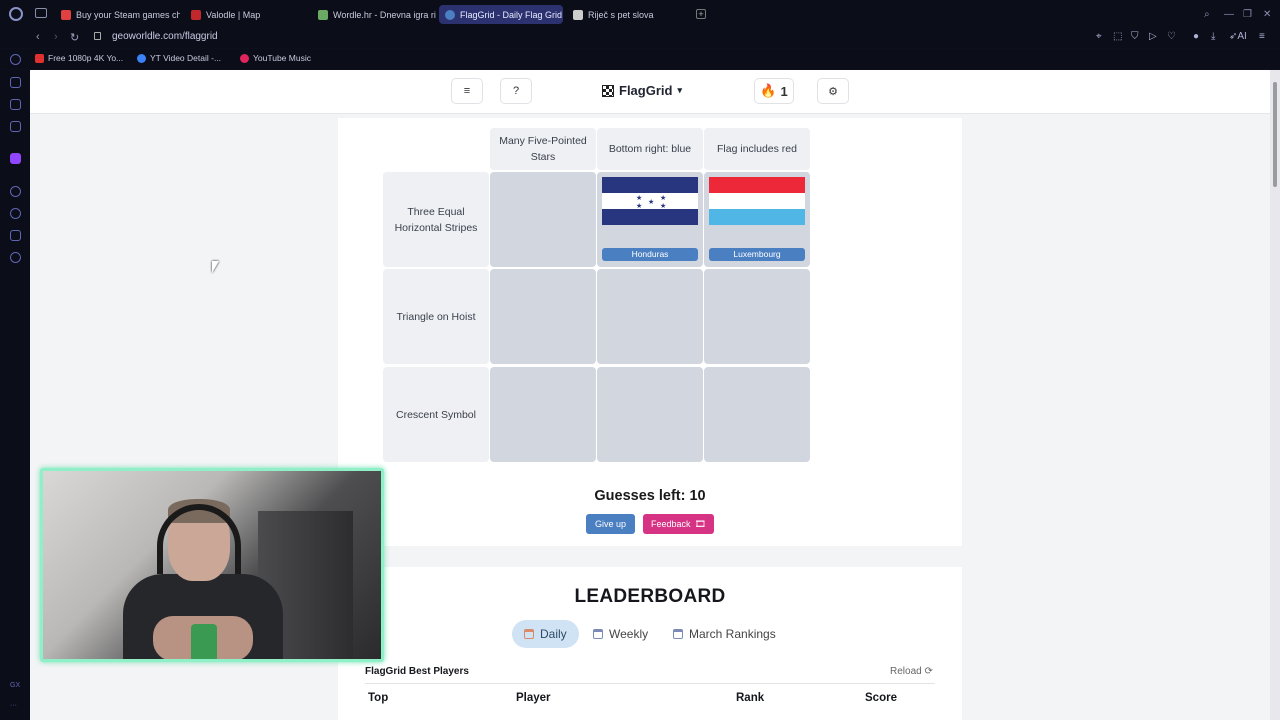 This screenshot has width=1280, height=720. What do you see at coordinates (650, 316) in the screenshot?
I see `grid-cell-r2-c2` at bounding box center [650, 316].